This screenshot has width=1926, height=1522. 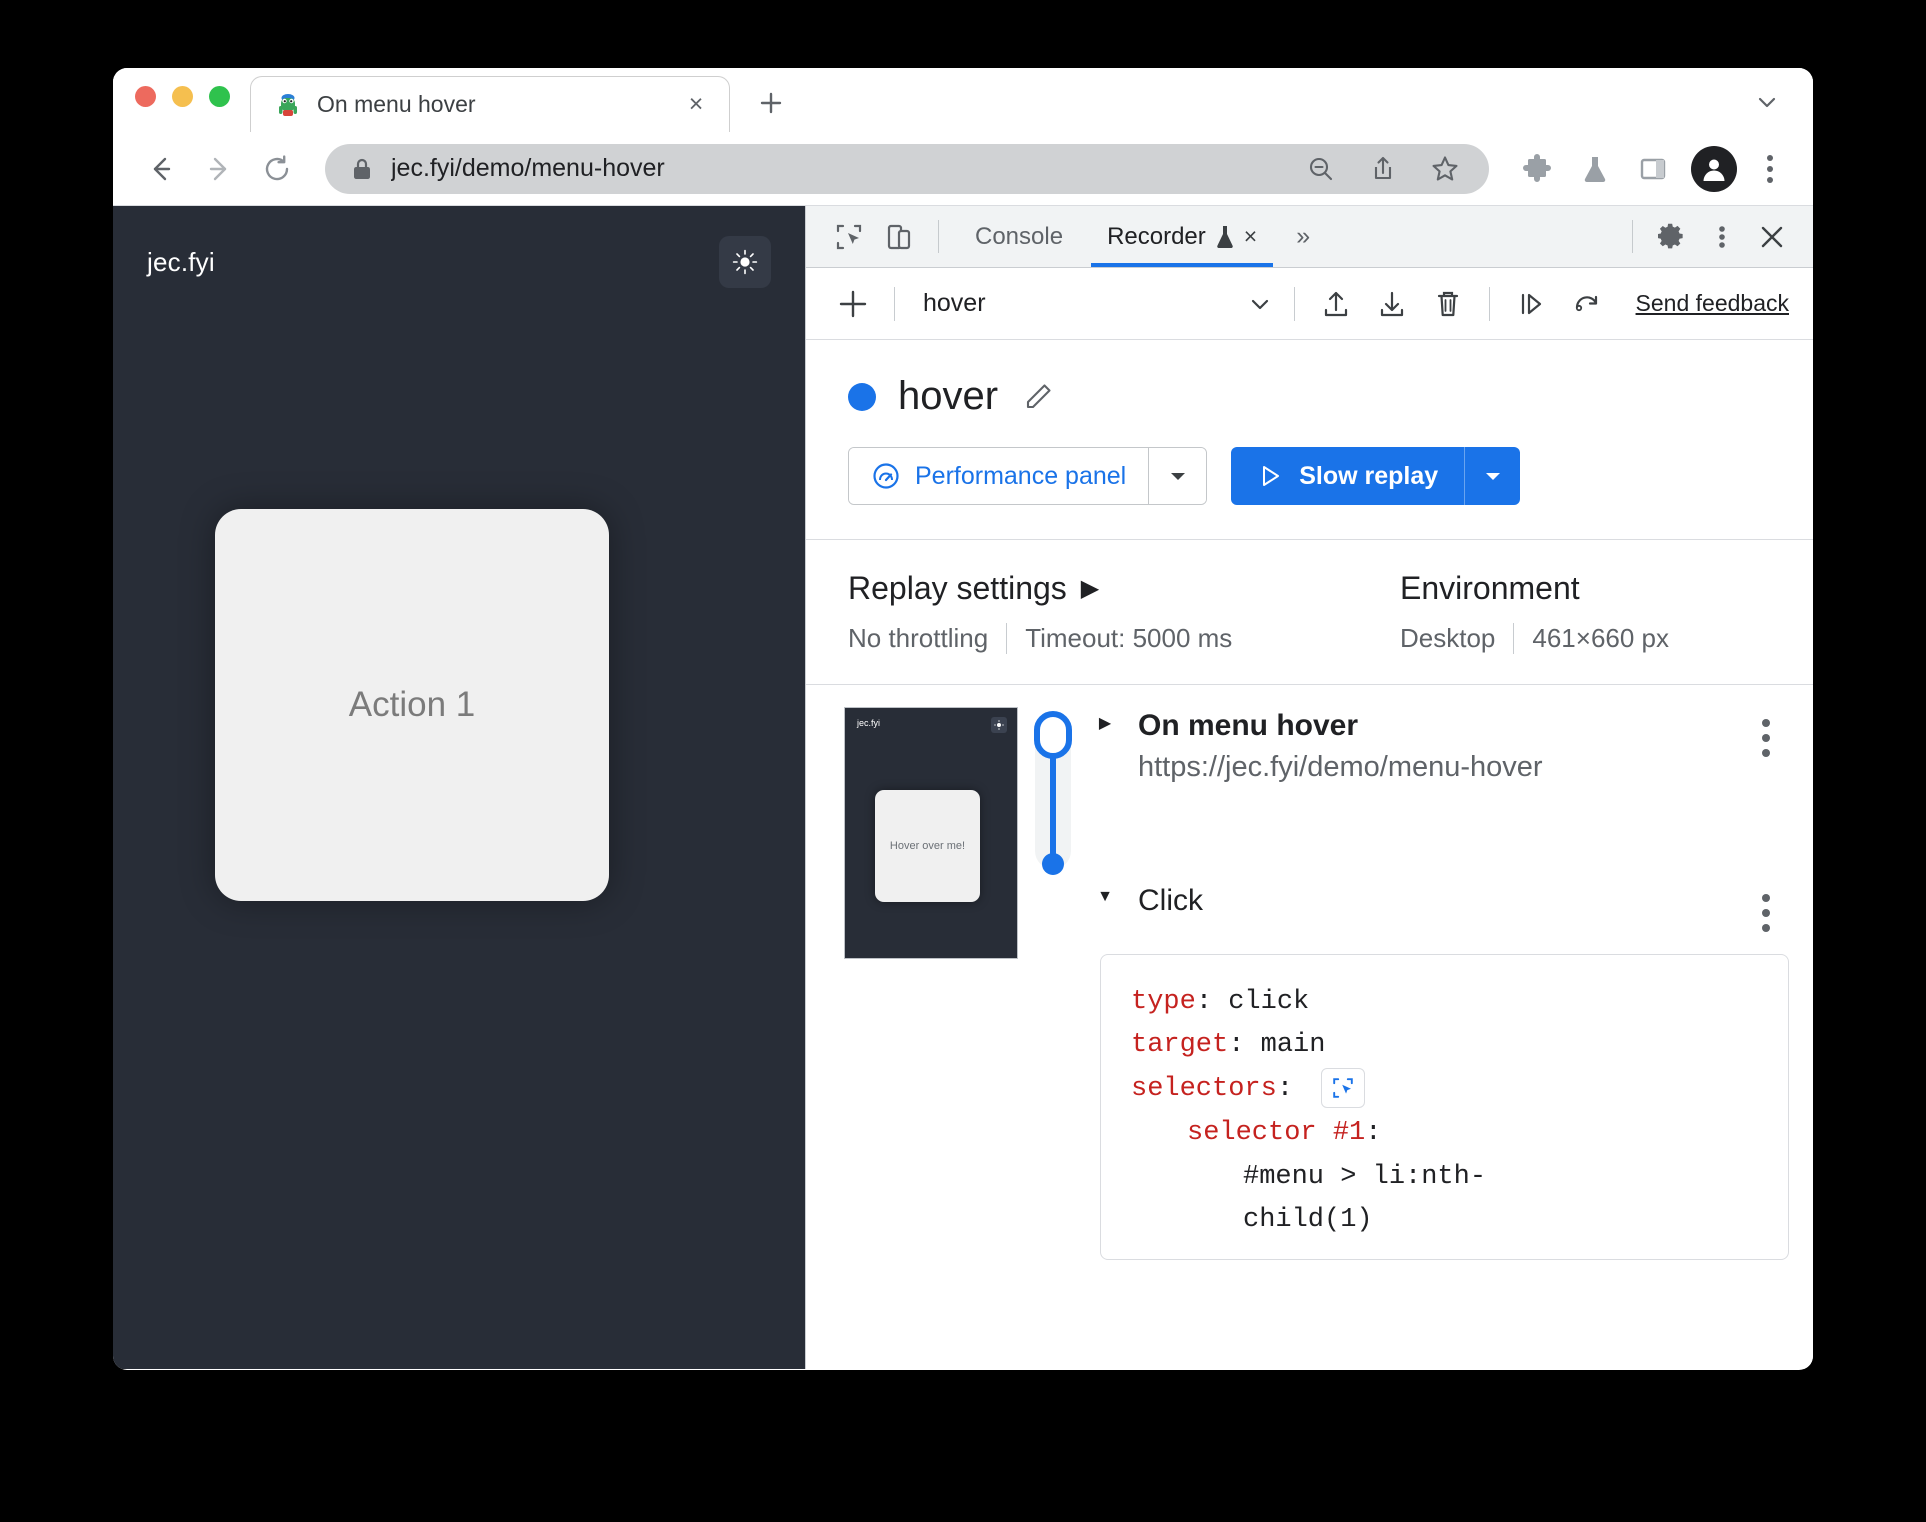 I want to click on flask-icon, so click(x=1595, y=169).